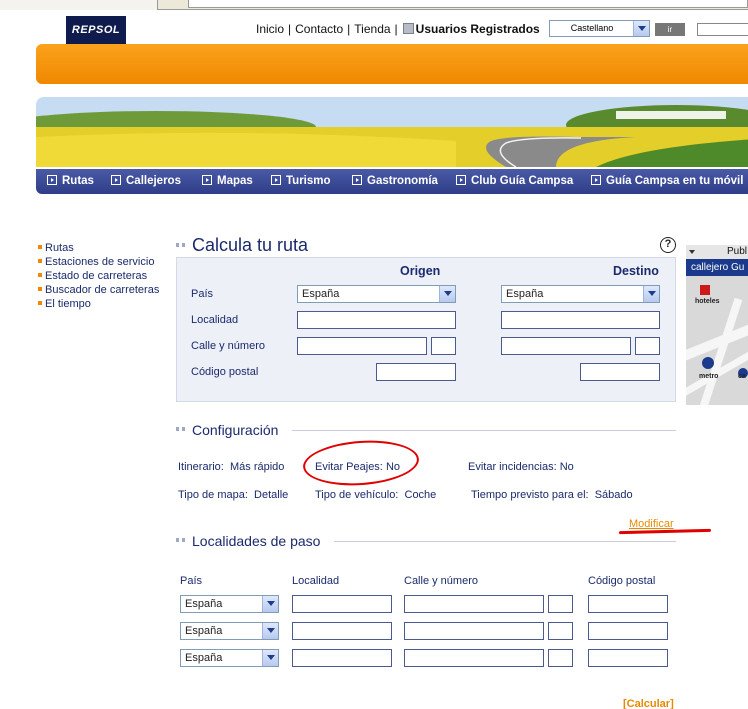 This screenshot has width=748, height=709. What do you see at coordinates (316, 581) in the screenshot?
I see `waypoint-col-city: Localidad` at bounding box center [316, 581].